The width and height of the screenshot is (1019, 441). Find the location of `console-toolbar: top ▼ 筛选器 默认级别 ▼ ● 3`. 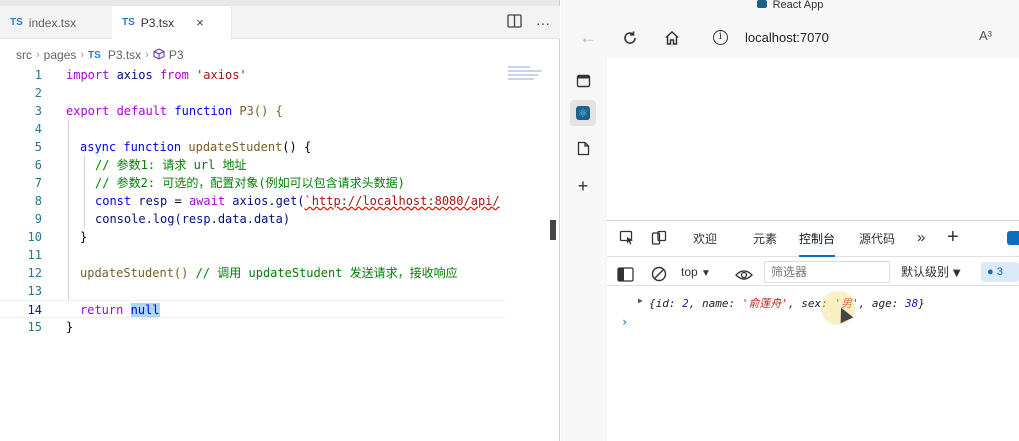

console-toolbar: top ▼ 筛选器 默认级别 ▼ ● 3 is located at coordinates (813, 272).